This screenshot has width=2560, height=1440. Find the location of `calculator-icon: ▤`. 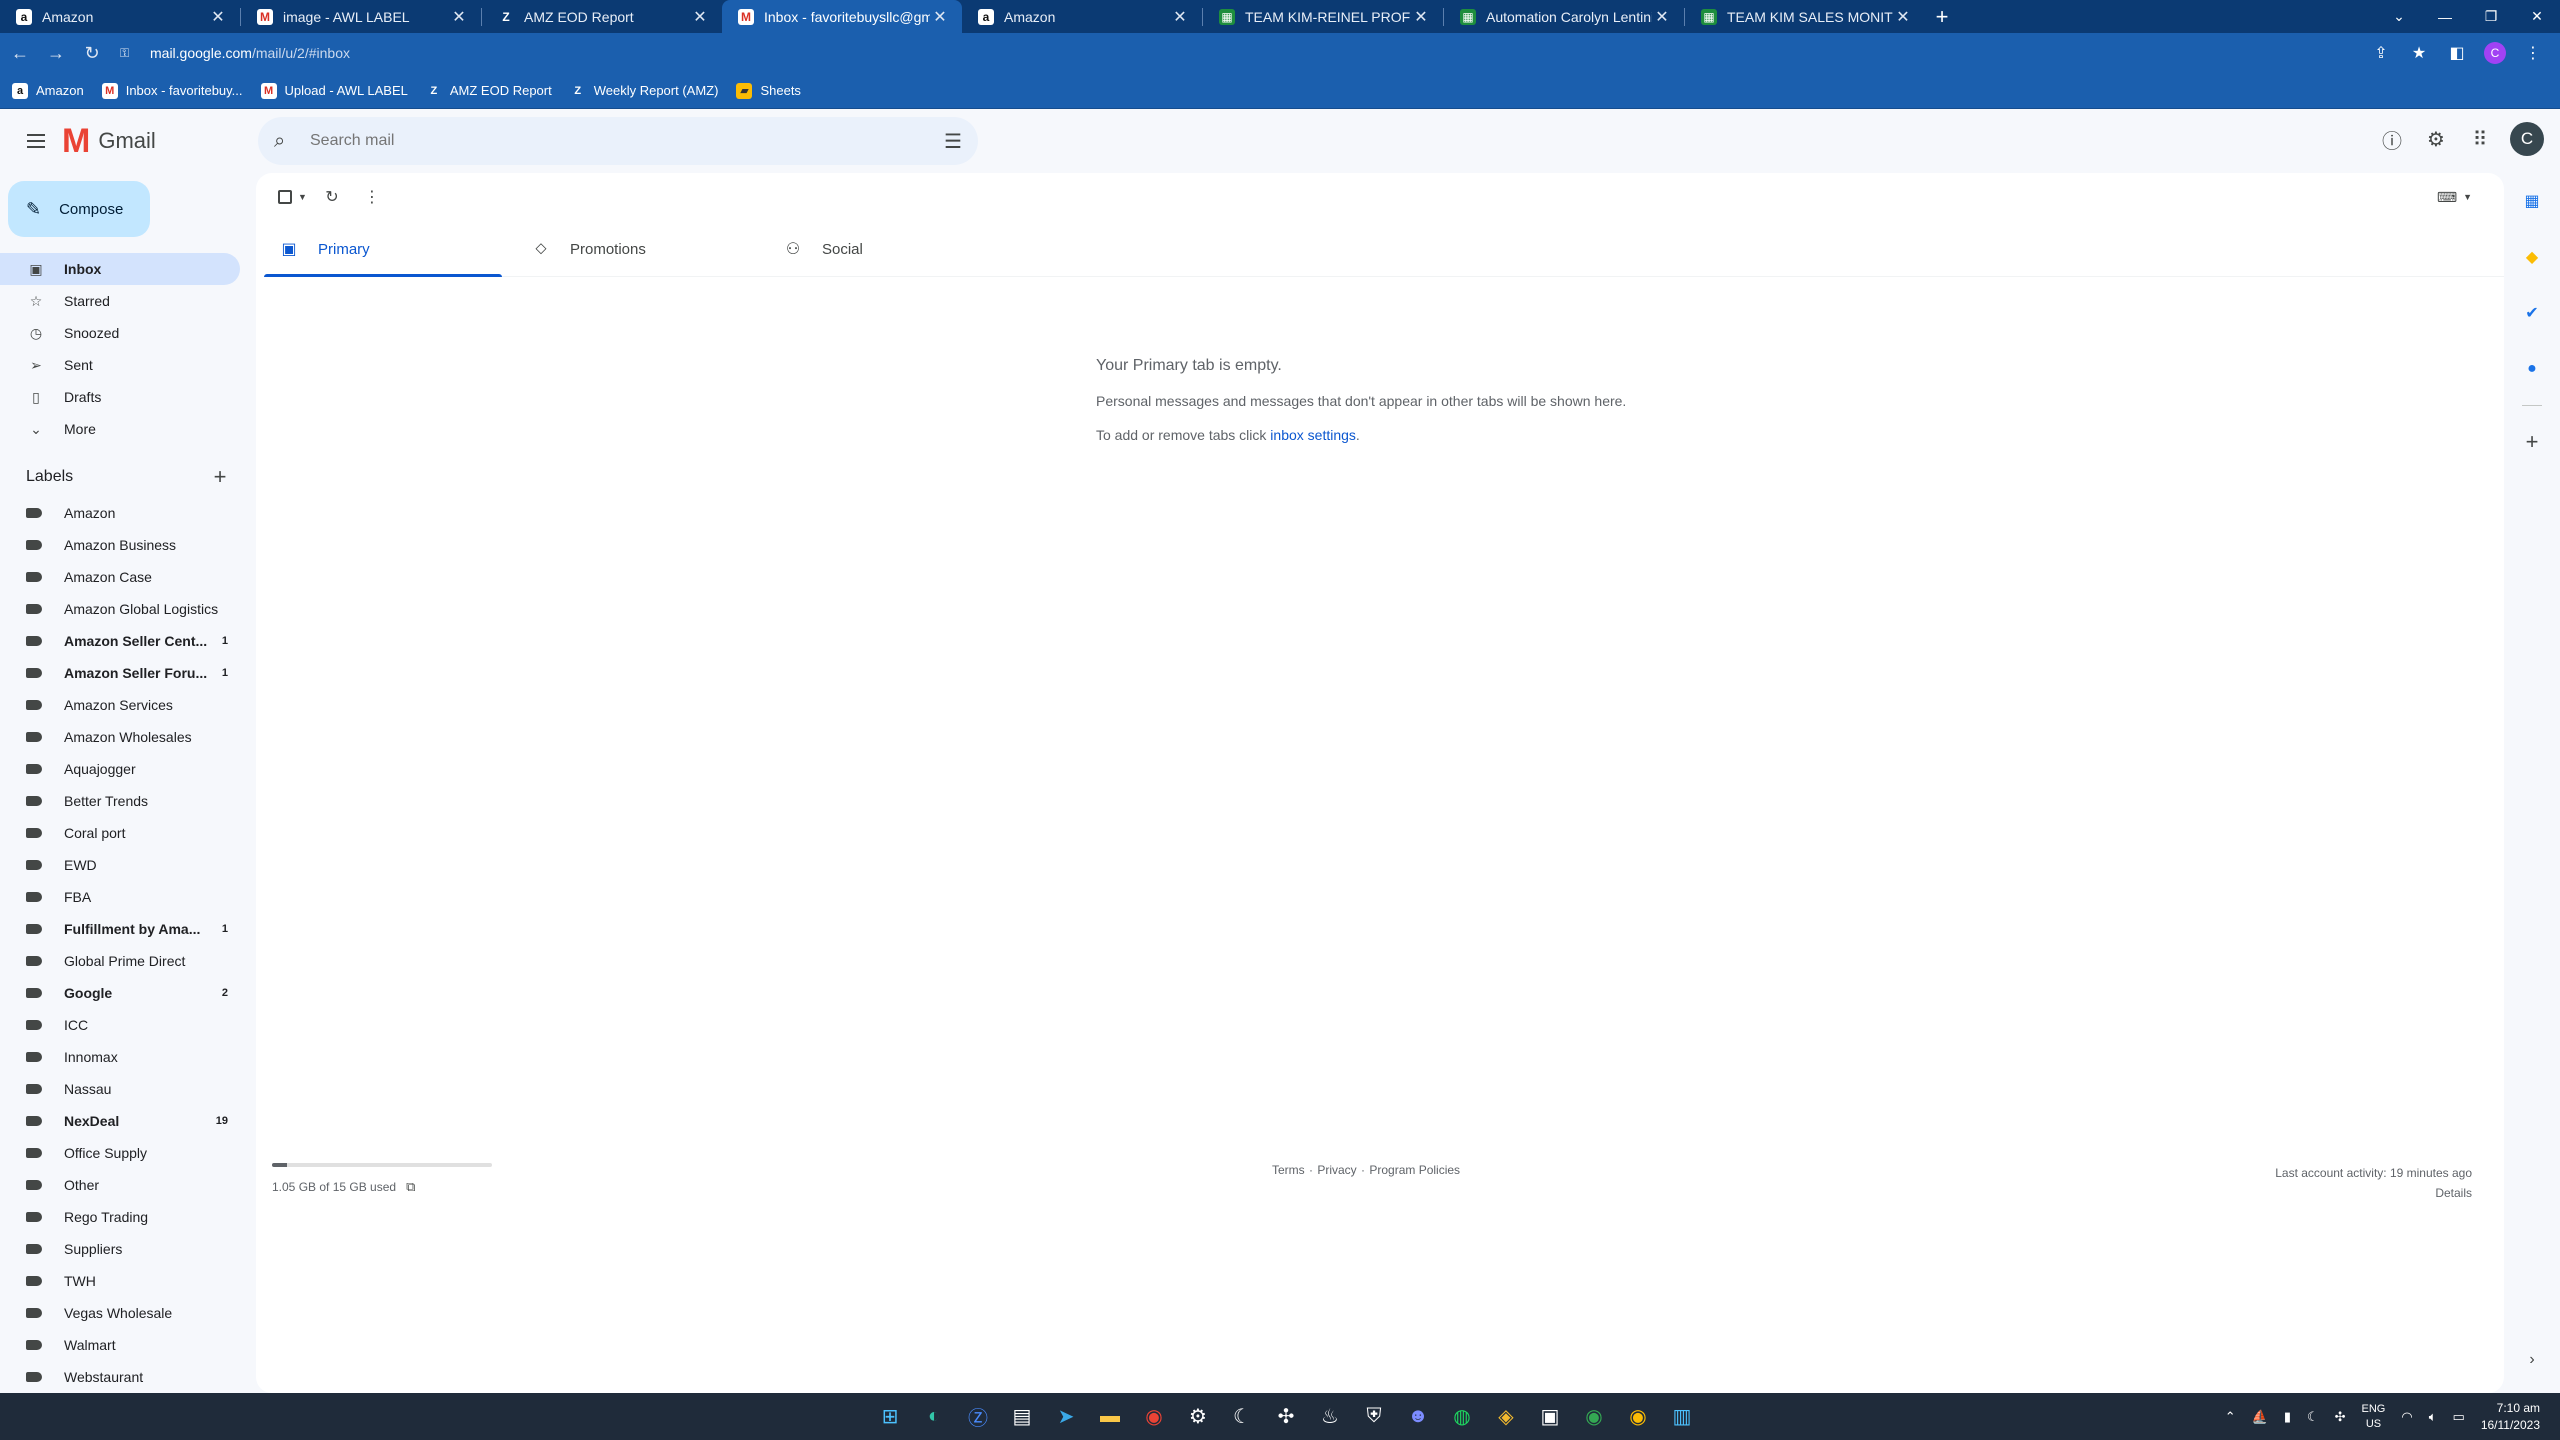

calculator-icon: ▤ is located at coordinates (1022, 1417).